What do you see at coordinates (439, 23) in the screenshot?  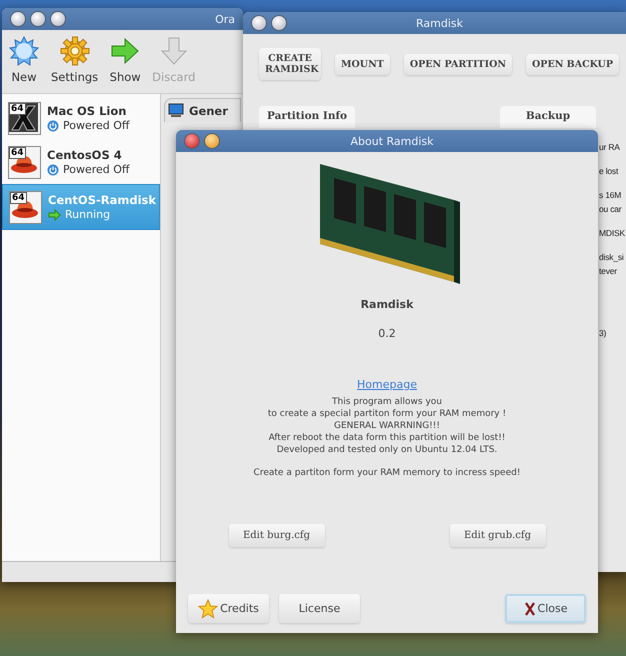 I see `window-title: Ramdisk` at bounding box center [439, 23].